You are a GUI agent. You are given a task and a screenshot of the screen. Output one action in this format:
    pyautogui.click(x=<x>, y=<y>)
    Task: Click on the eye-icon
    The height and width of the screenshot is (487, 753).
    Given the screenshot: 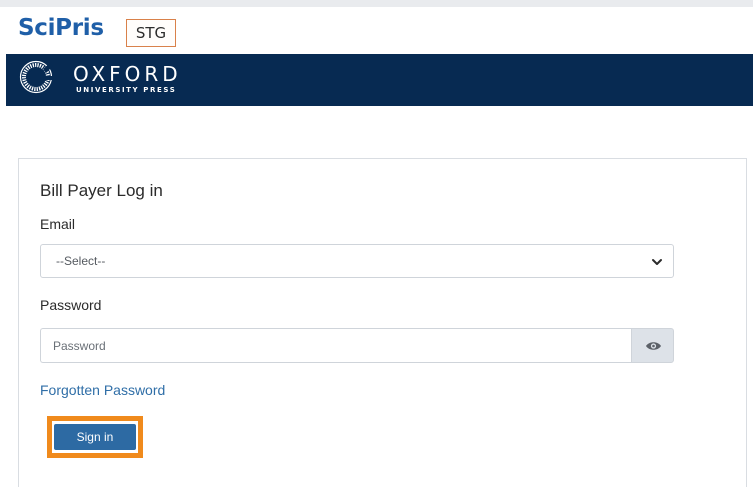 What is the action you would take?
    pyautogui.click(x=653, y=346)
    